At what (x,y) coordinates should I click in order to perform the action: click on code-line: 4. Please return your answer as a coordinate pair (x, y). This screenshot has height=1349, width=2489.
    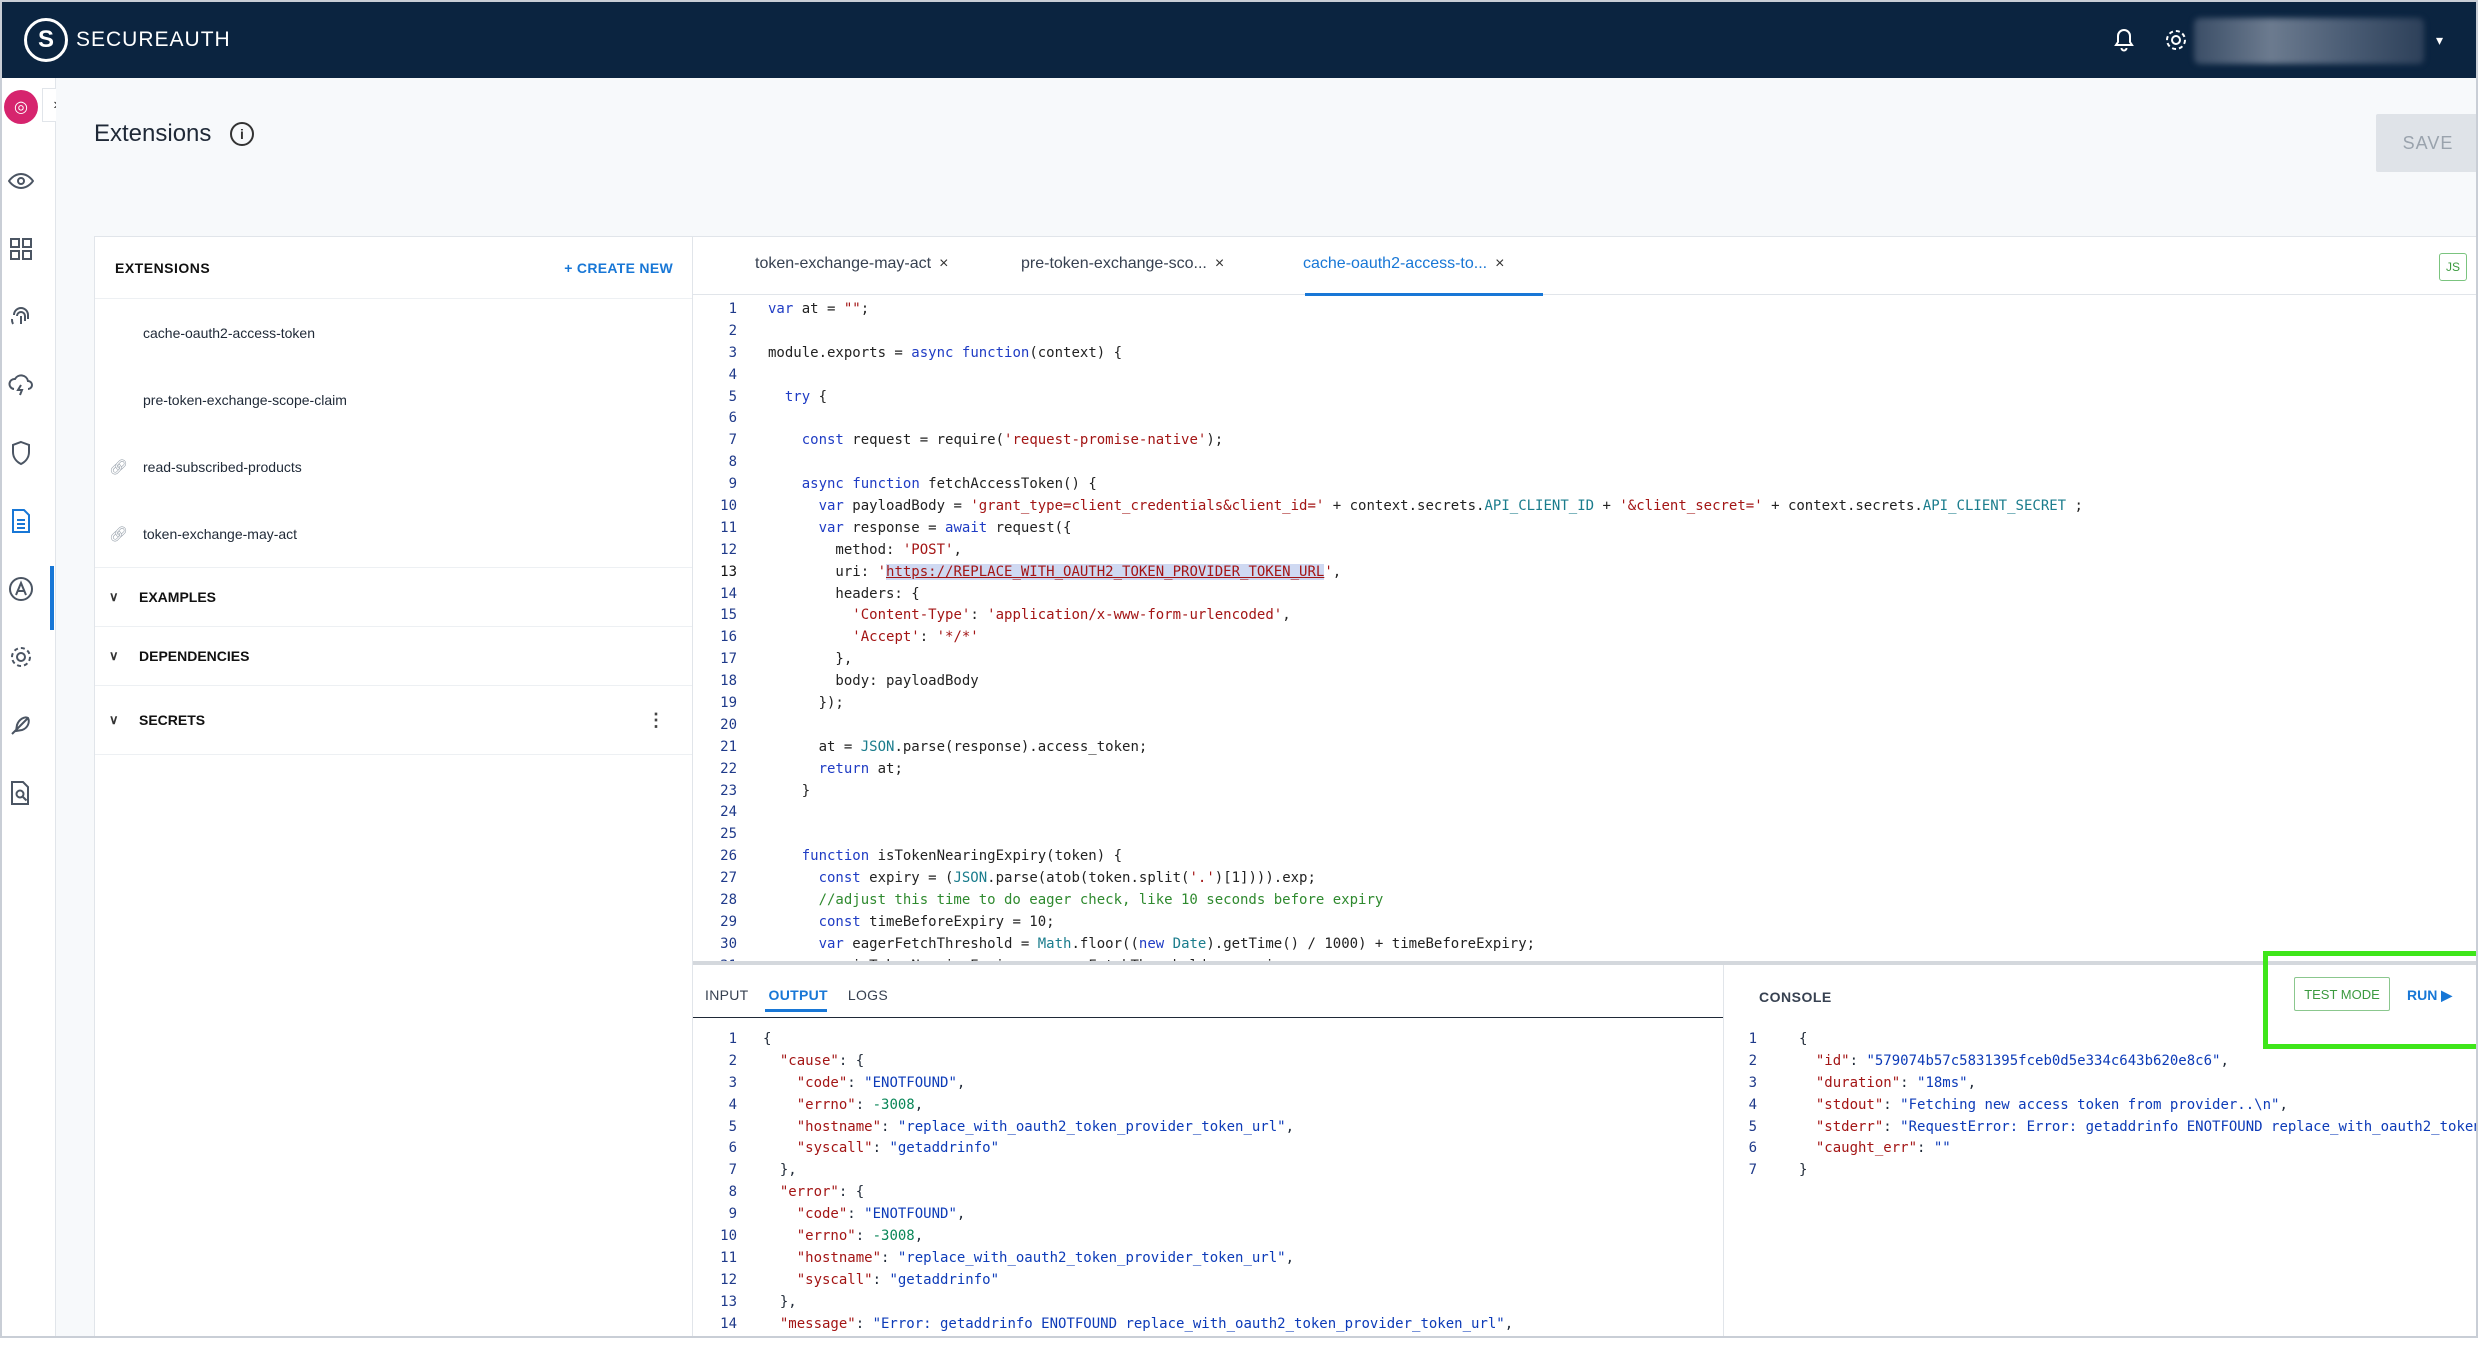
    Looking at the image, I should click on (1584, 376).